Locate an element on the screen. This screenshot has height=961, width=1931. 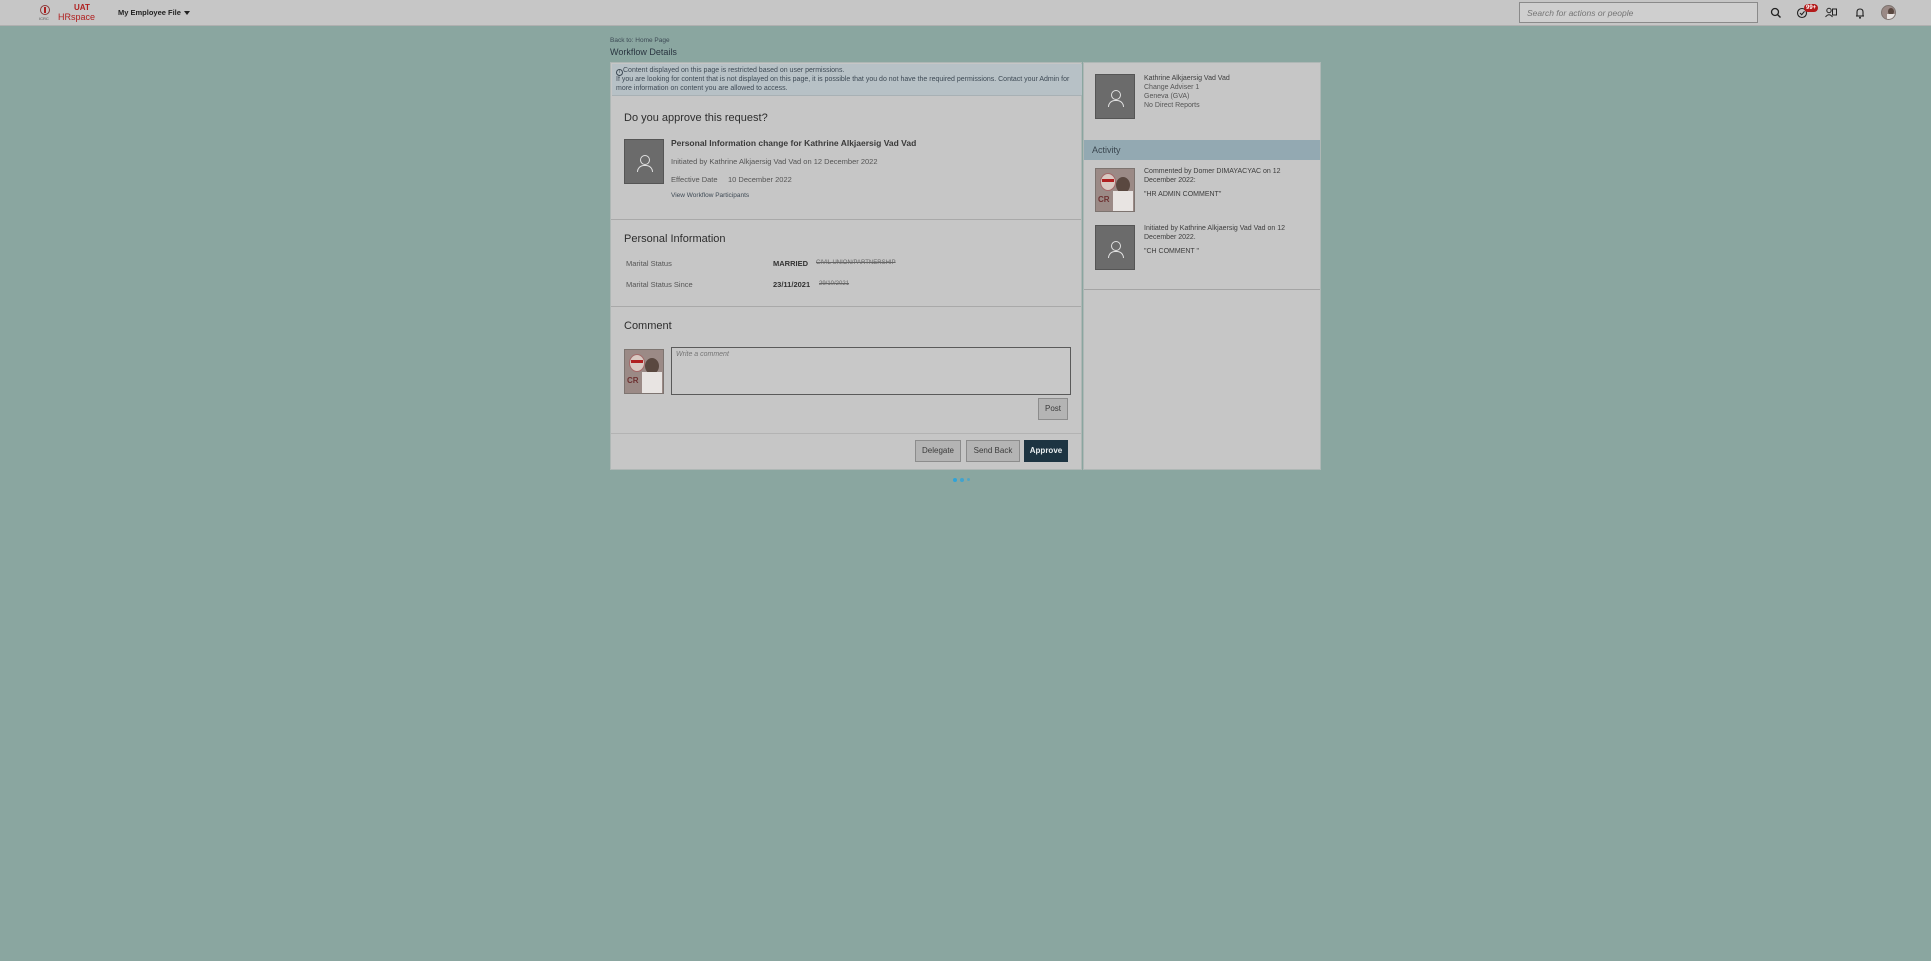
info-icon: i is located at coordinates (619, 72).